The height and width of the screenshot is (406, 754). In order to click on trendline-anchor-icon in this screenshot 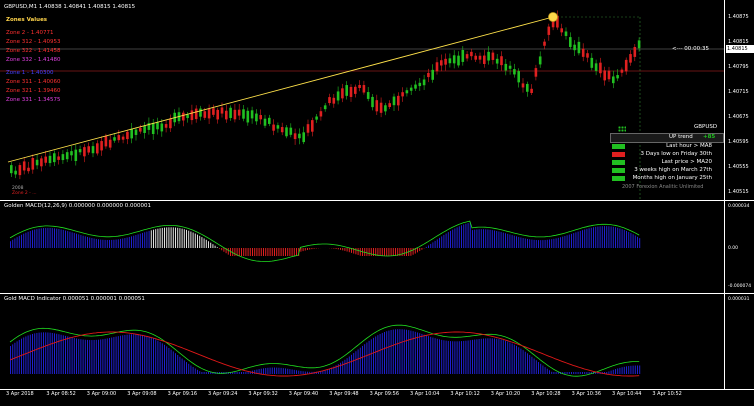, I will do `click(553, 17)`.